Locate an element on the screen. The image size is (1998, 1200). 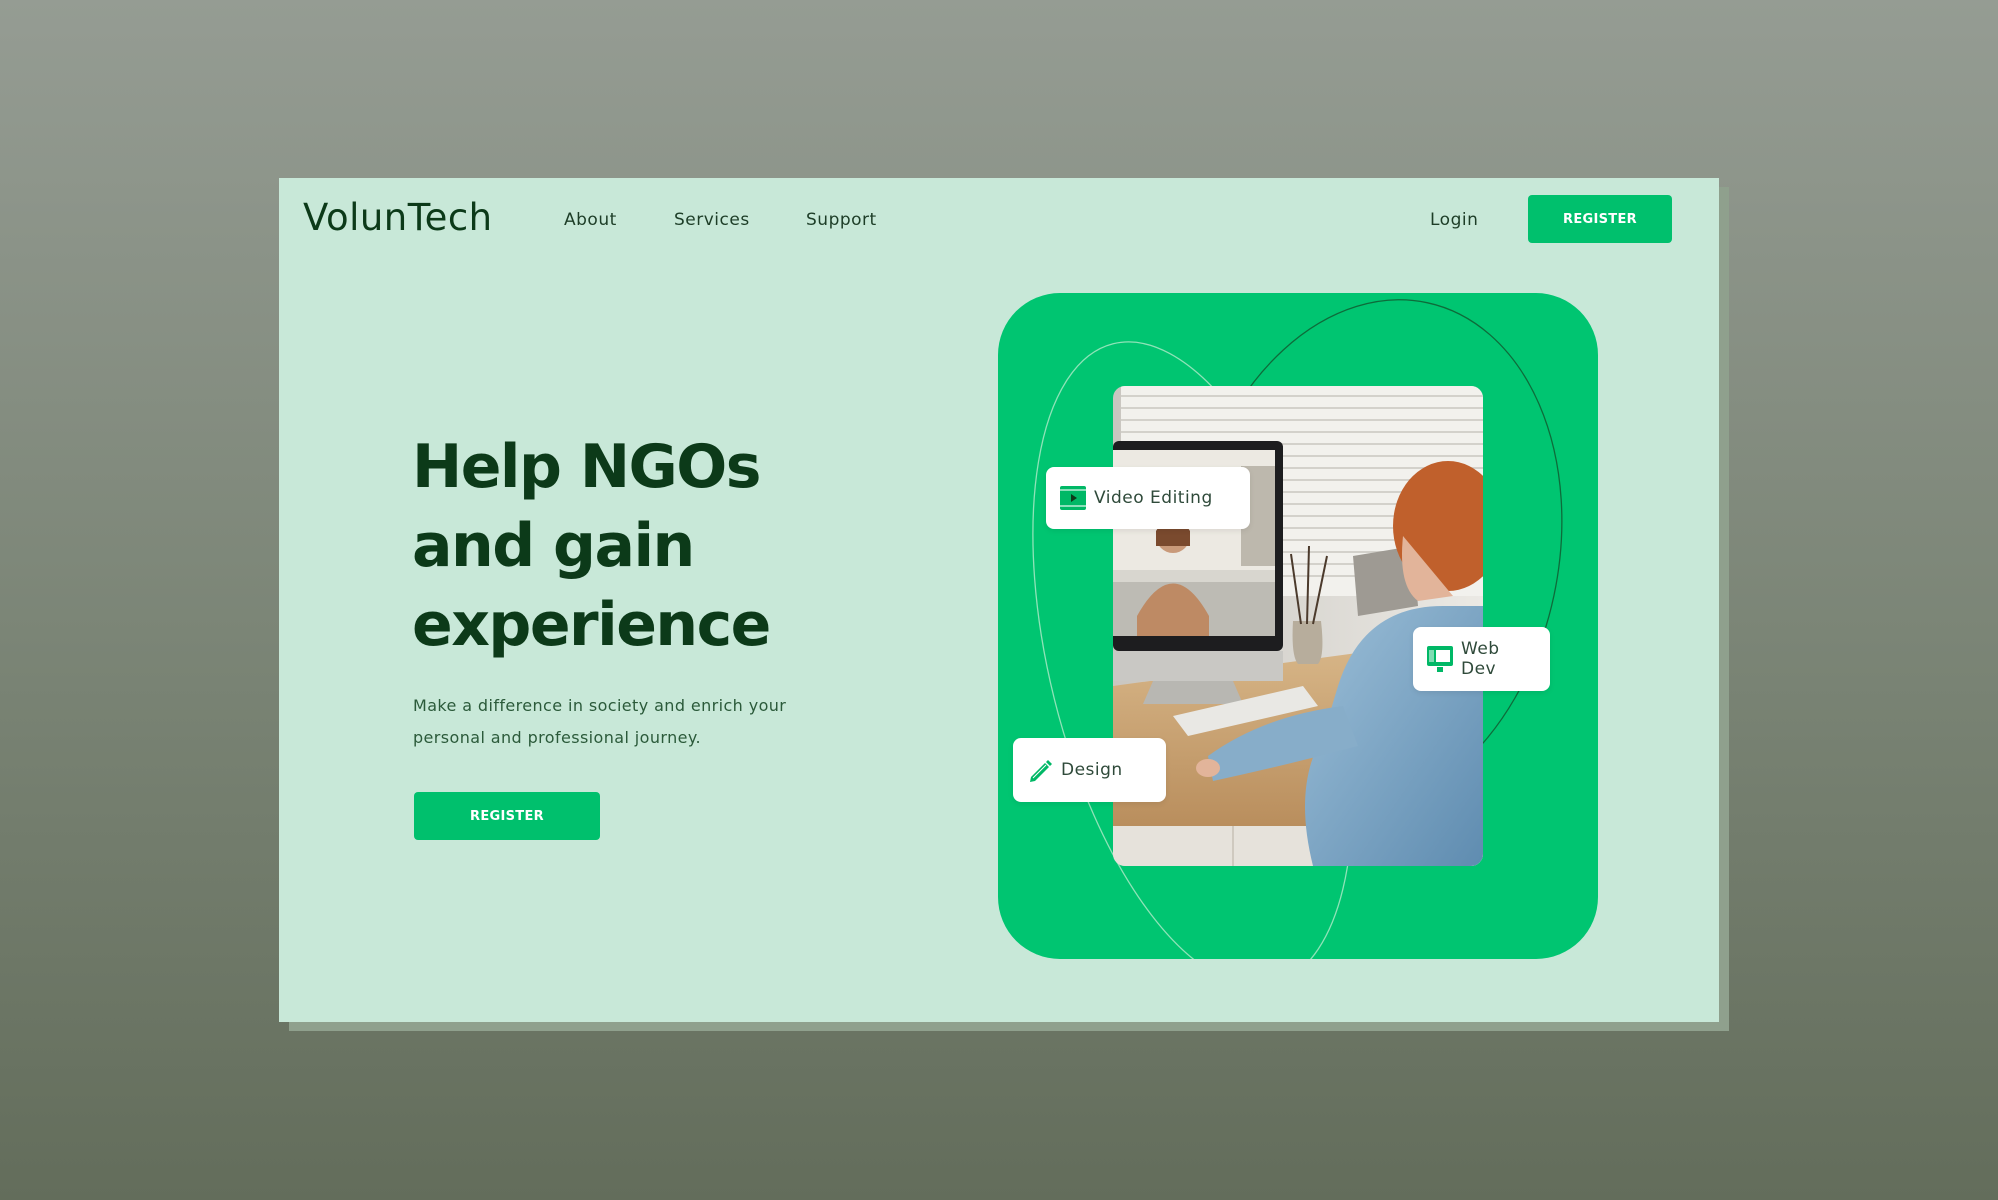
film-icon is located at coordinates (1073, 498).